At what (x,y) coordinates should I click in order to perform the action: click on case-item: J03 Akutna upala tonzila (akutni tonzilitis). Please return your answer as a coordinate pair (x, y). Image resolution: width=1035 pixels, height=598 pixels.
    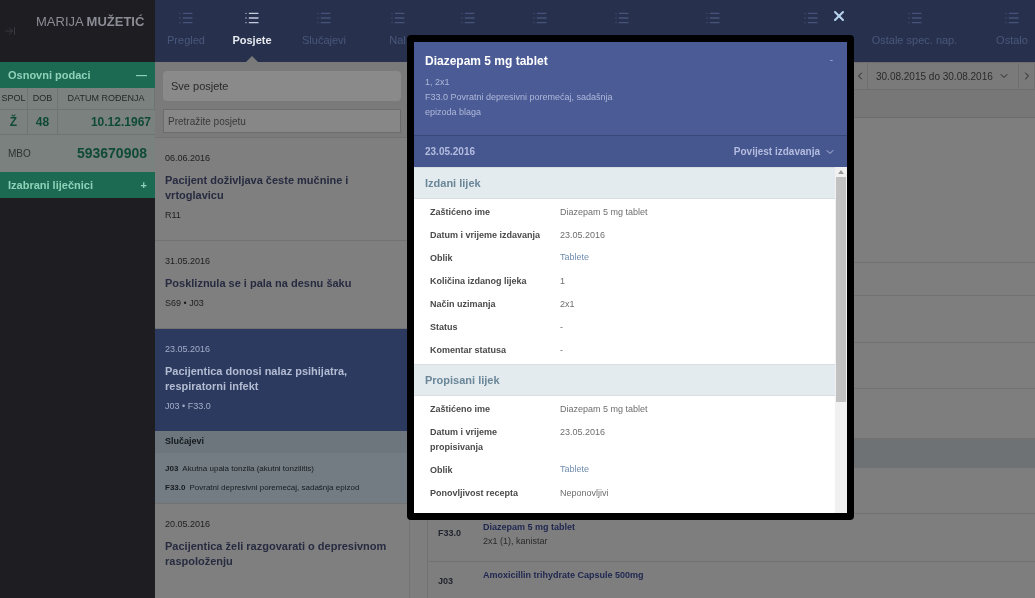
    Looking at the image, I should click on (282, 468).